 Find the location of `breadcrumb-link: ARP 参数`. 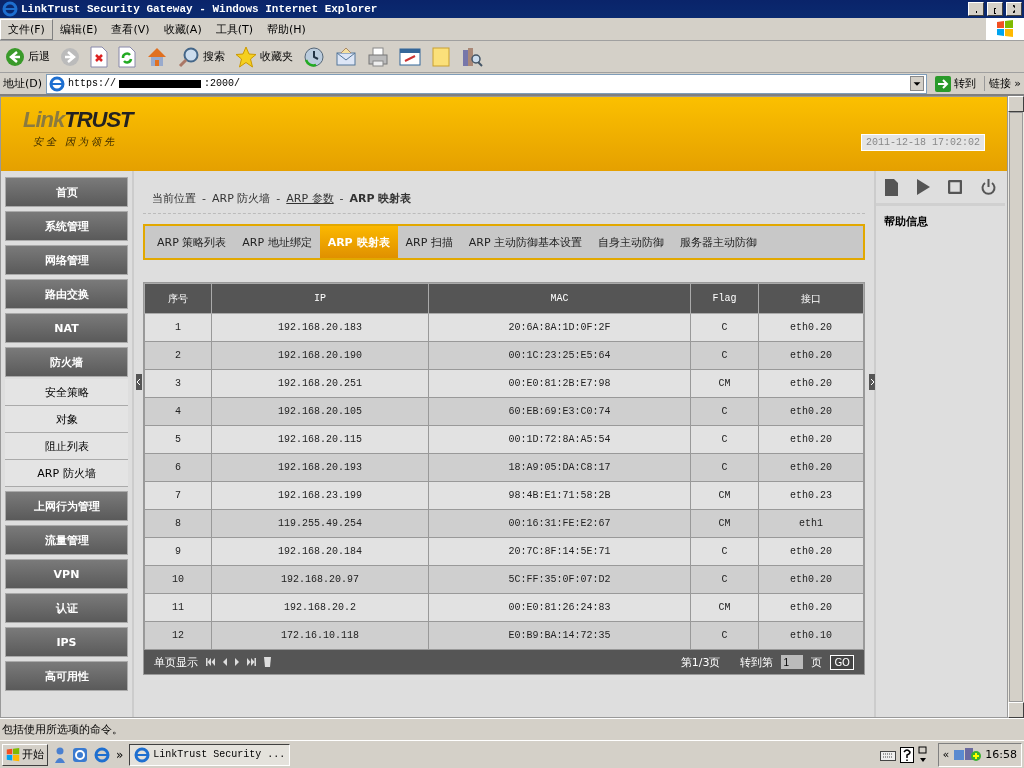

breadcrumb-link: ARP 参数 is located at coordinates (310, 198).